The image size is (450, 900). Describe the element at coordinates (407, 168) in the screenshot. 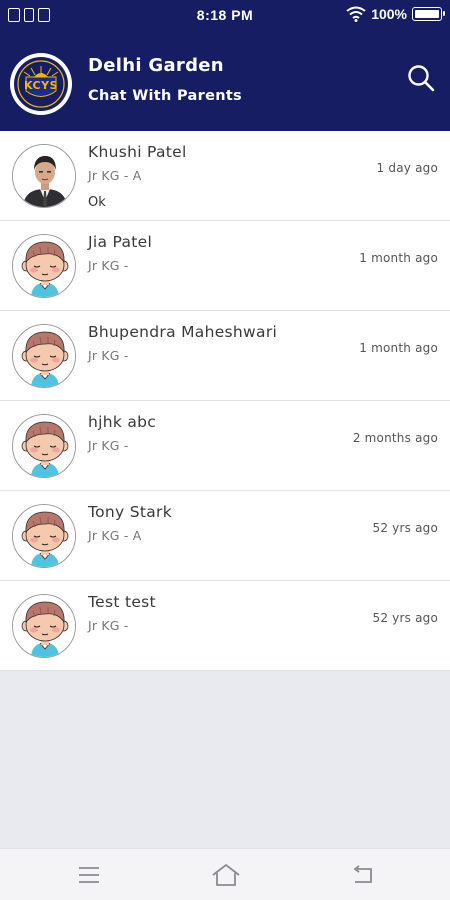

I see `last-message-time: 1 day ago` at that location.